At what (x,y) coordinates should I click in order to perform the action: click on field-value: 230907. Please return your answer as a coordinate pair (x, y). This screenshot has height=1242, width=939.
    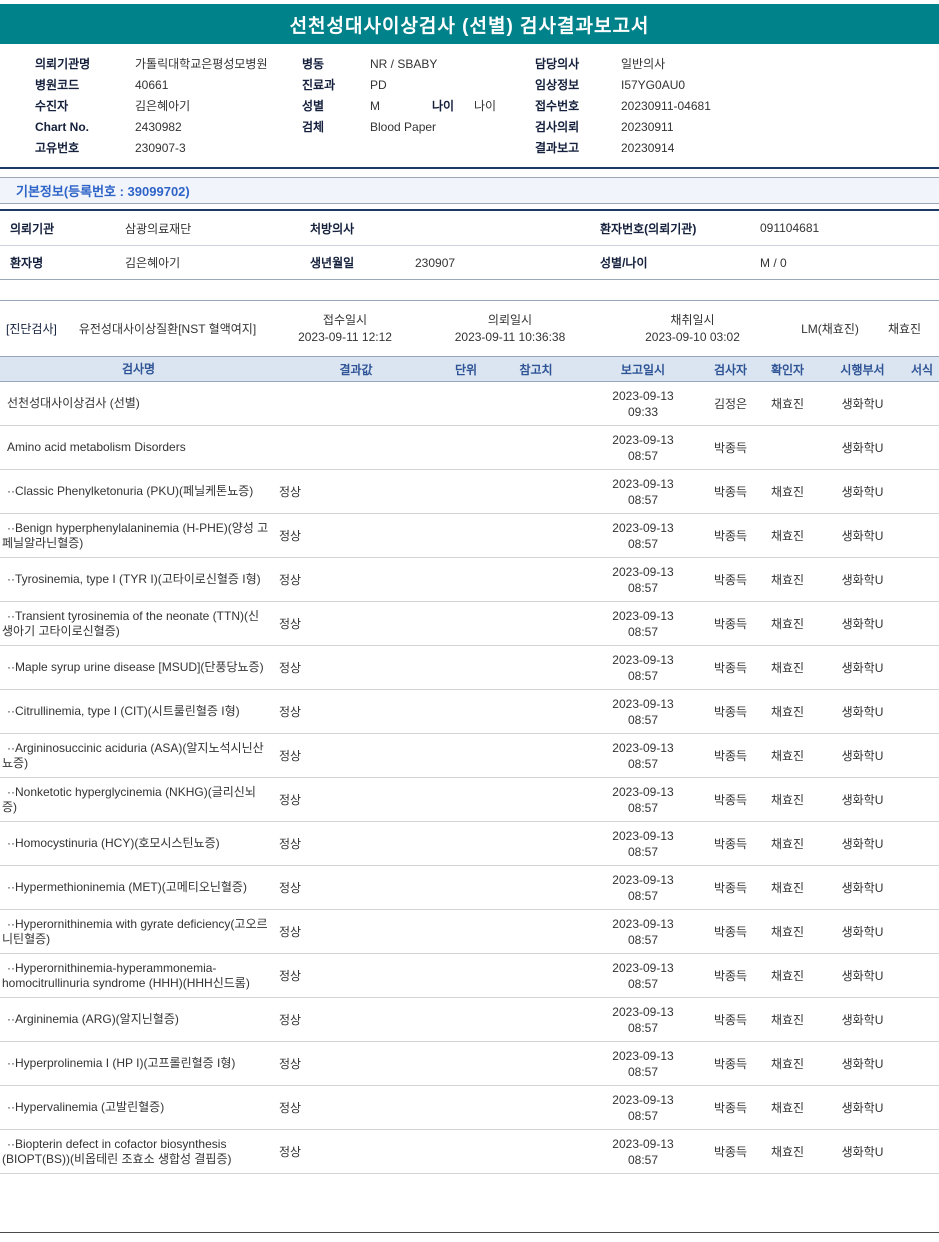
    Looking at the image, I should click on (435, 262).